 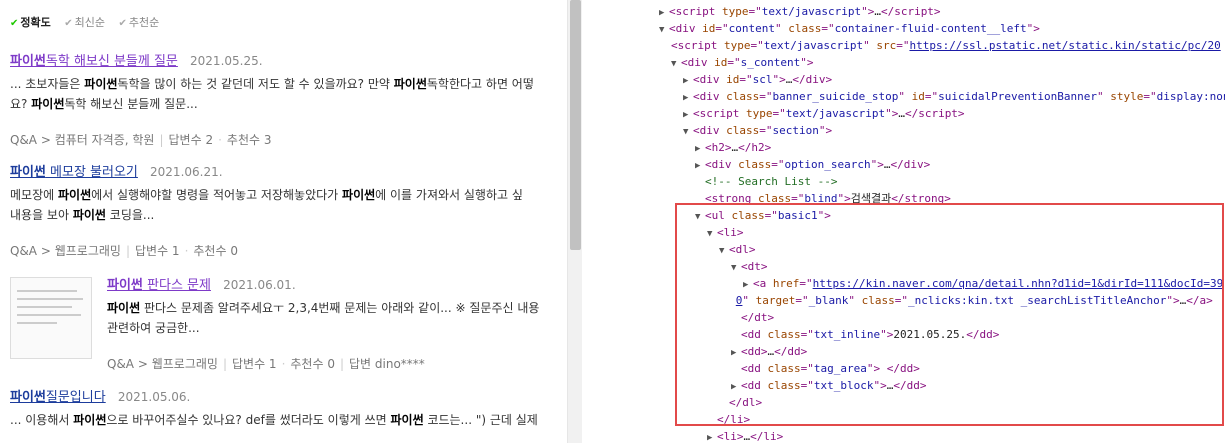 What do you see at coordinates (763, 215) in the screenshot?
I see `dom-node-line: ▼ <ul class="basic1">` at bounding box center [763, 215].